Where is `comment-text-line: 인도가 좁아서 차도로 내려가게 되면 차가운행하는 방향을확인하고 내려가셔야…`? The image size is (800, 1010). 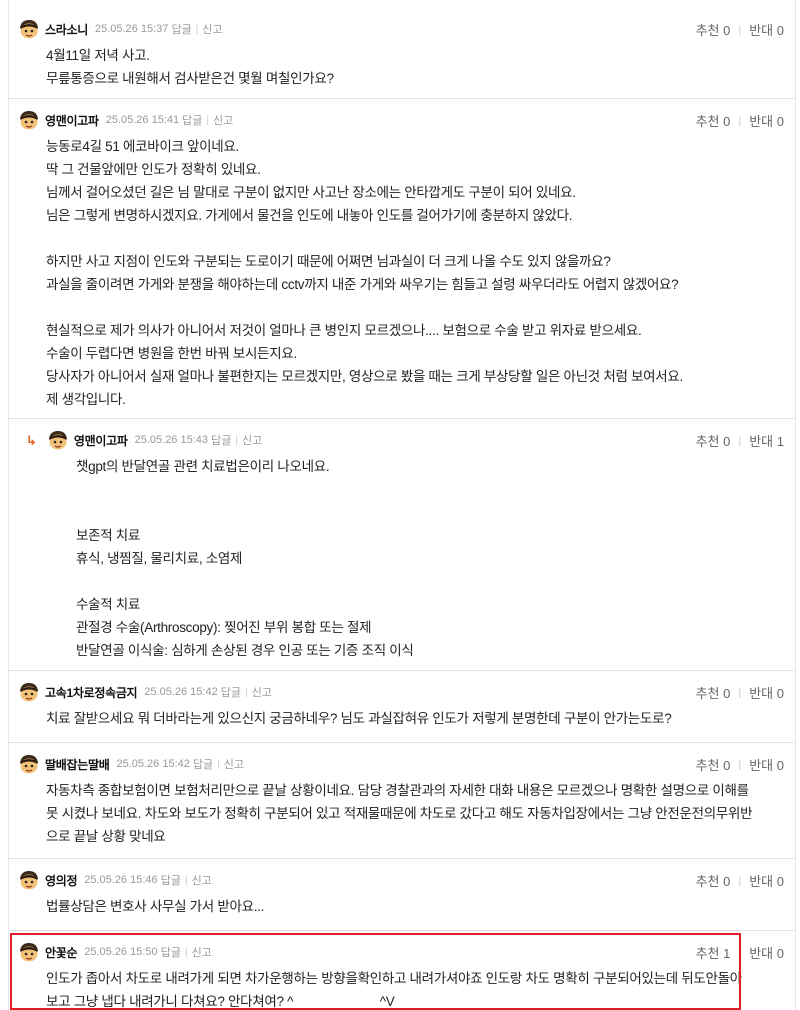
comment-text-line: 인도가 좁아서 차도로 내려가게 되면 차가운행하는 방향을확인하고 내려가셔야… is located at coordinates (394, 978).